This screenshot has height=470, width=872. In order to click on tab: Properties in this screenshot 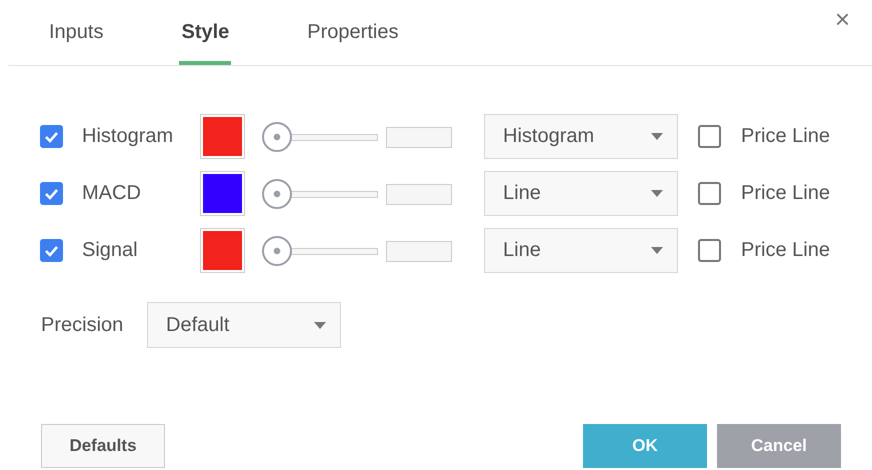, I will do `click(352, 32)`.